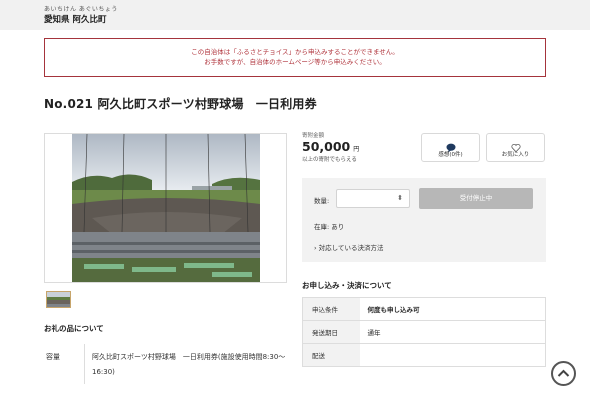  Describe the element at coordinates (322, 201) in the screenshot. I see `quantity-label: 数量:` at that location.